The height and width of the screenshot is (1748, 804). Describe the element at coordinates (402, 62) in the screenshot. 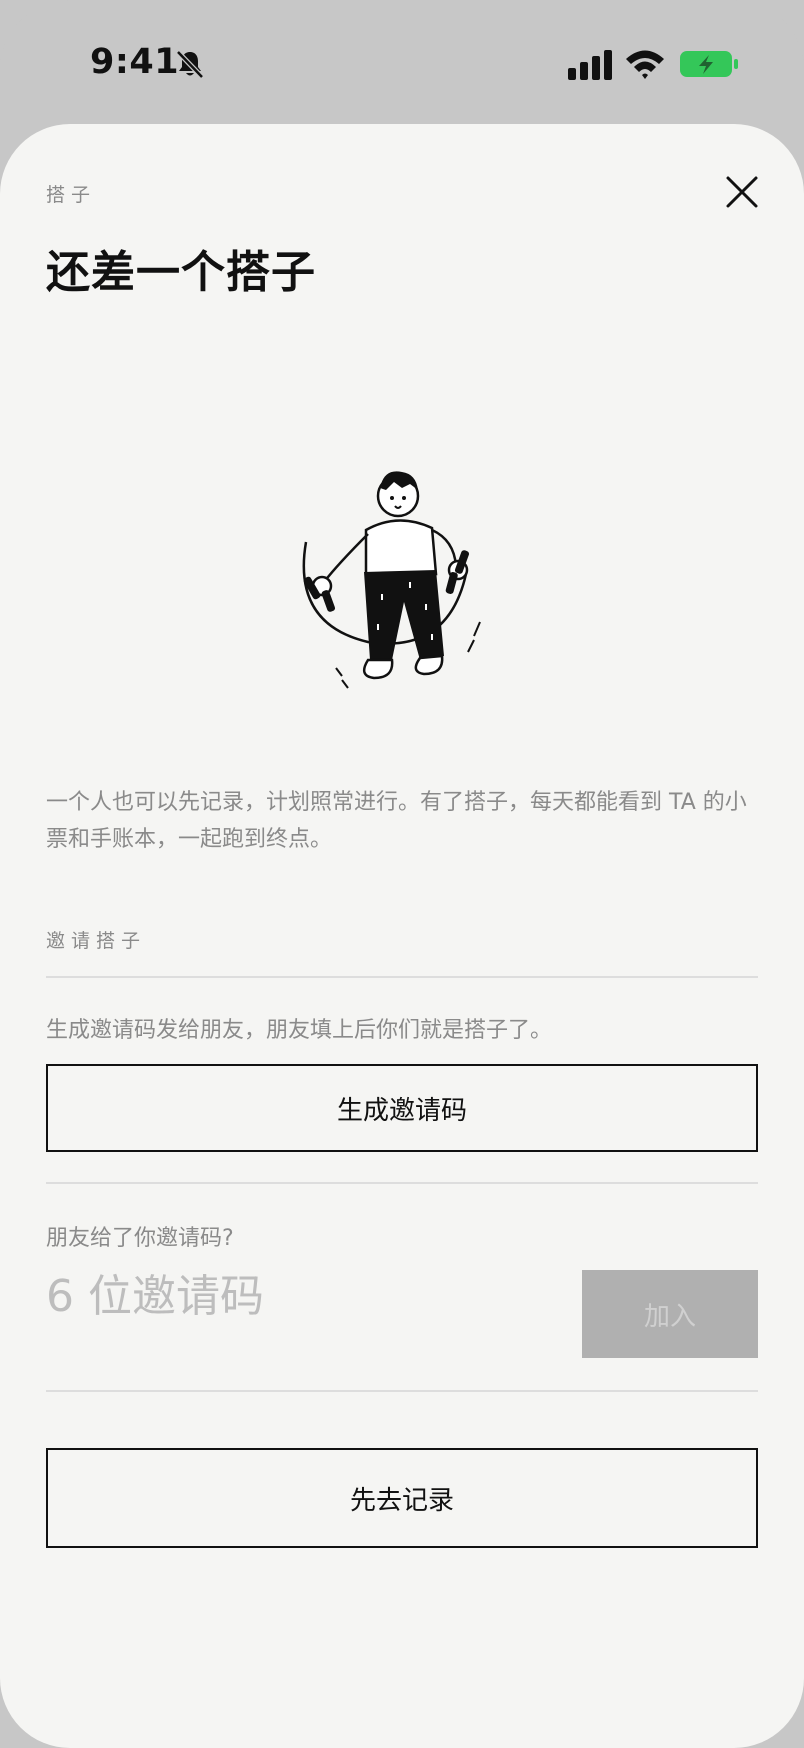

I see `status-bar: 9:41` at that location.